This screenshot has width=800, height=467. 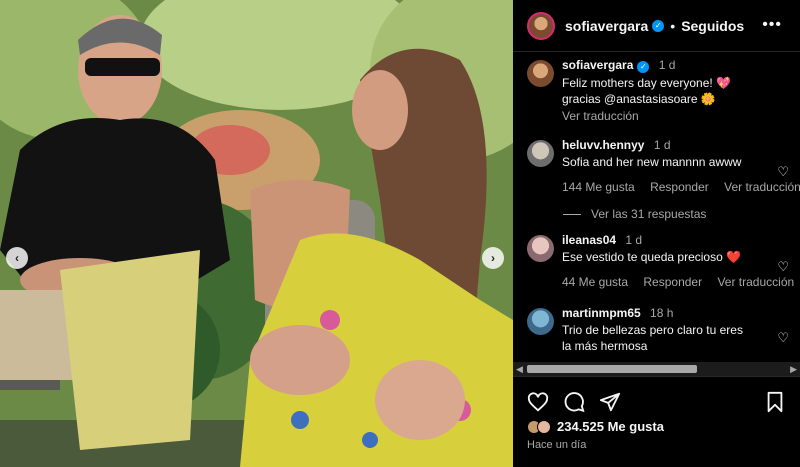 I want to click on comment-icon, so click(x=574, y=402).